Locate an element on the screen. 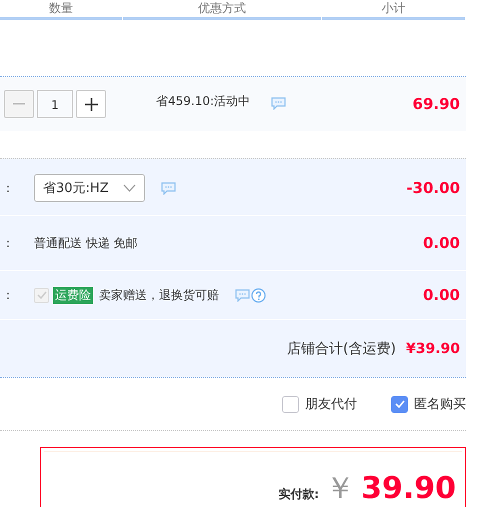  item-subtotal: 69.90 is located at coordinates (436, 104).